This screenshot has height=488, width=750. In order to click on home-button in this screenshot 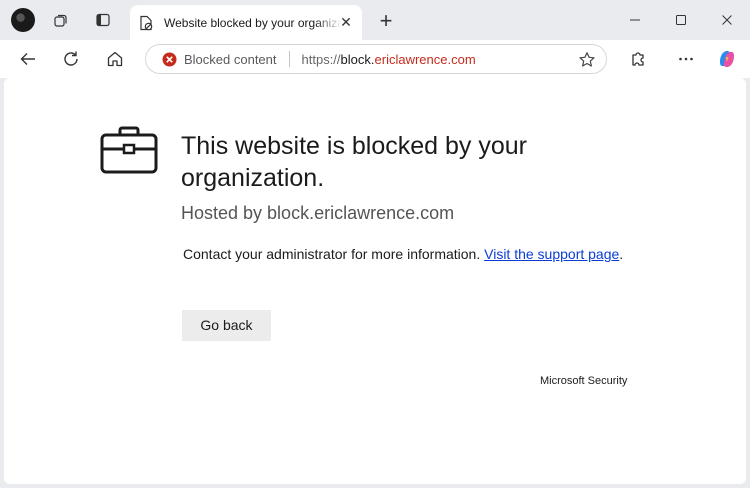, I will do `click(115, 59)`.